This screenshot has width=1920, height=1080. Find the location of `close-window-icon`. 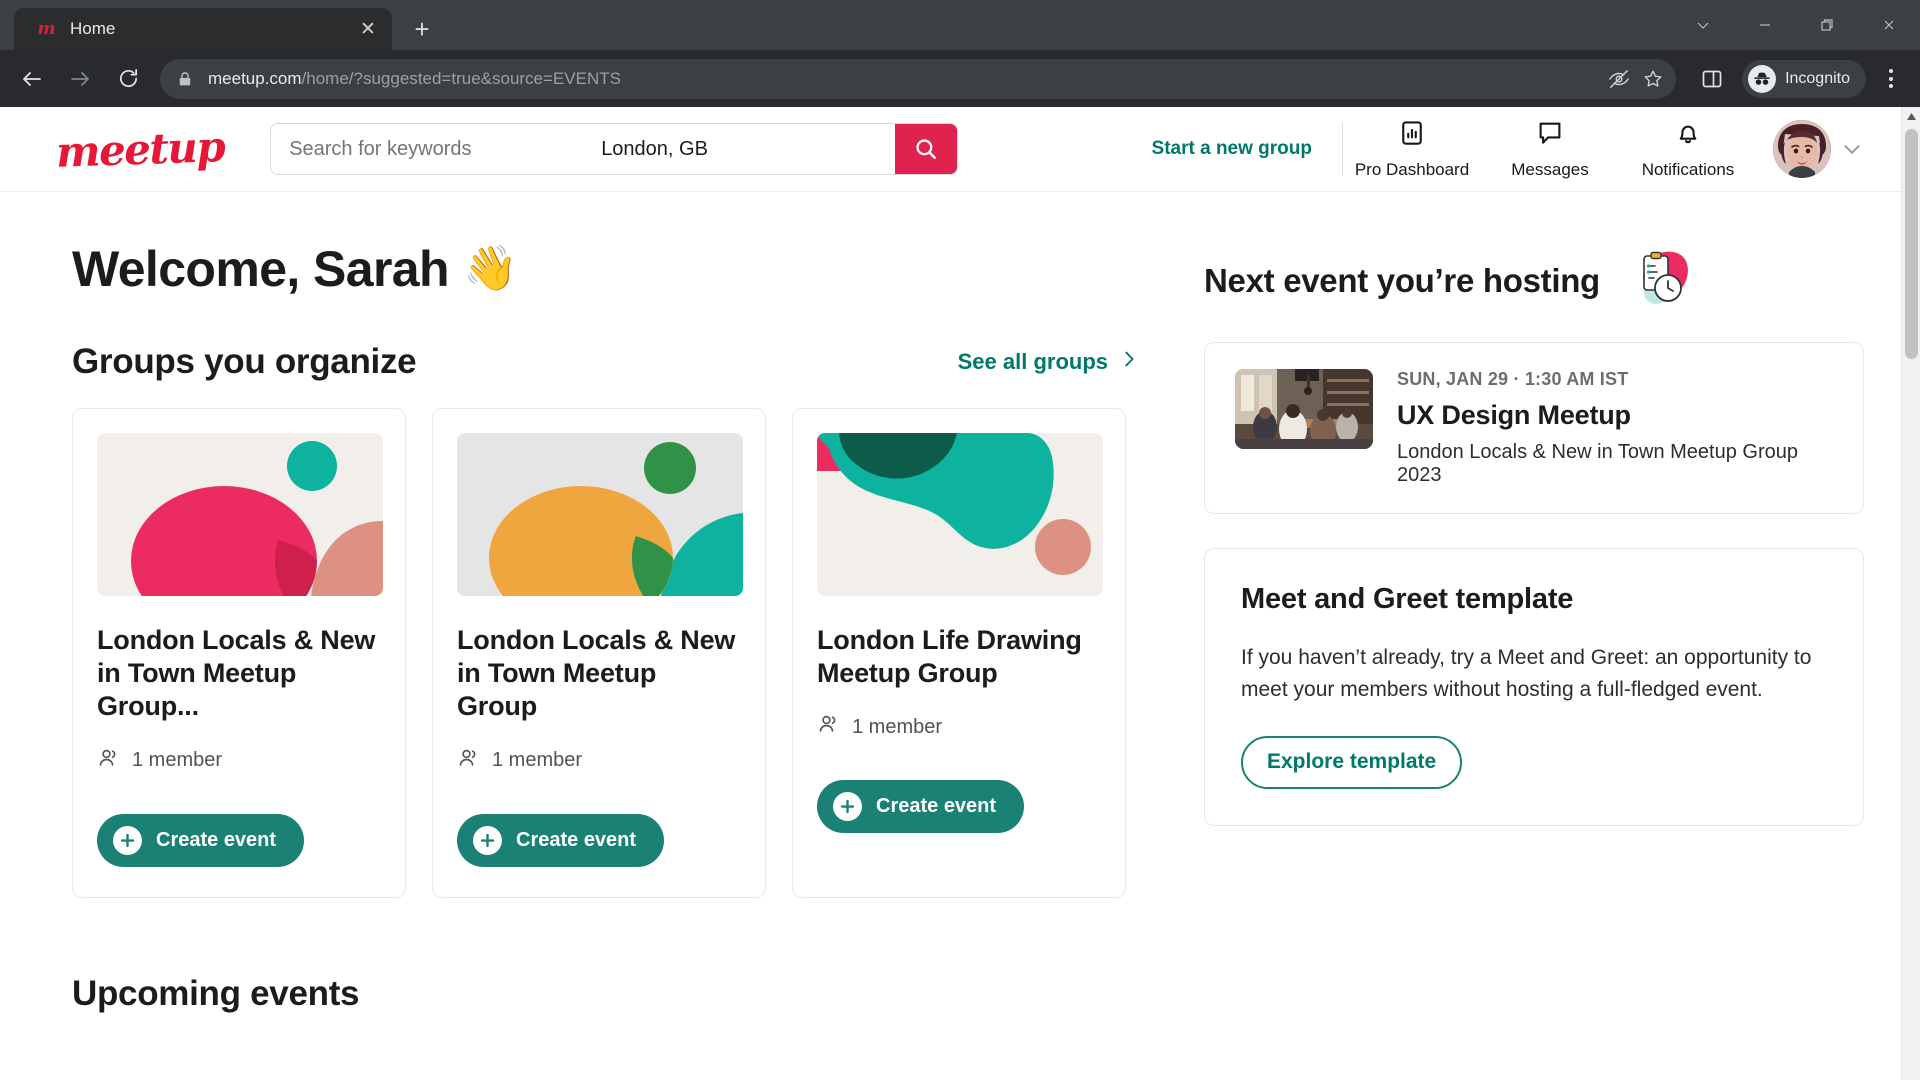

close-window-icon is located at coordinates (1889, 25).